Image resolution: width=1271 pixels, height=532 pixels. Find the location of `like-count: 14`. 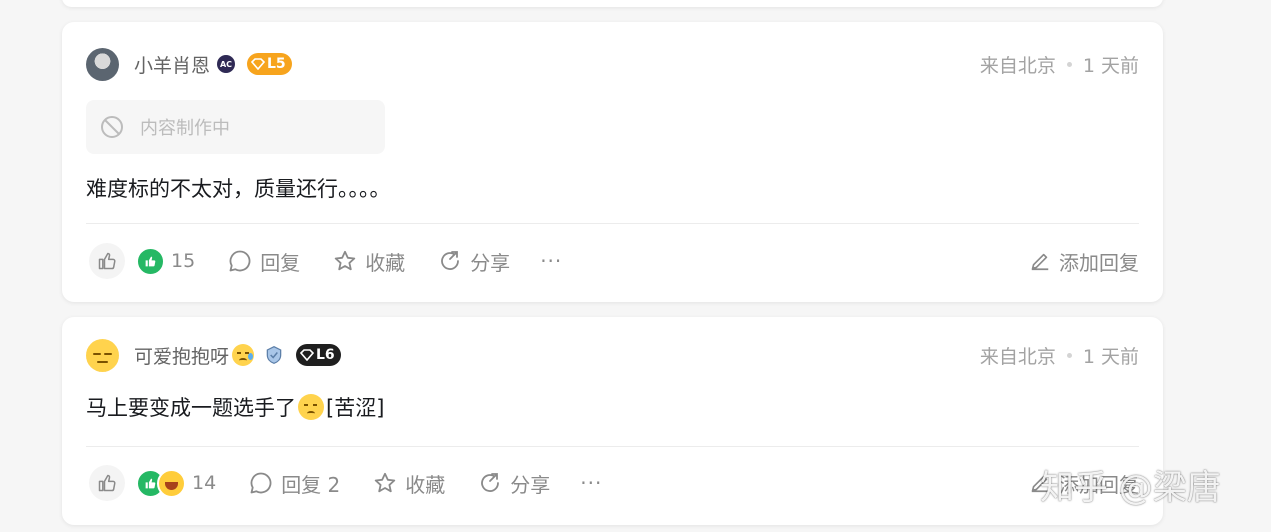

like-count: 14 is located at coordinates (204, 483).